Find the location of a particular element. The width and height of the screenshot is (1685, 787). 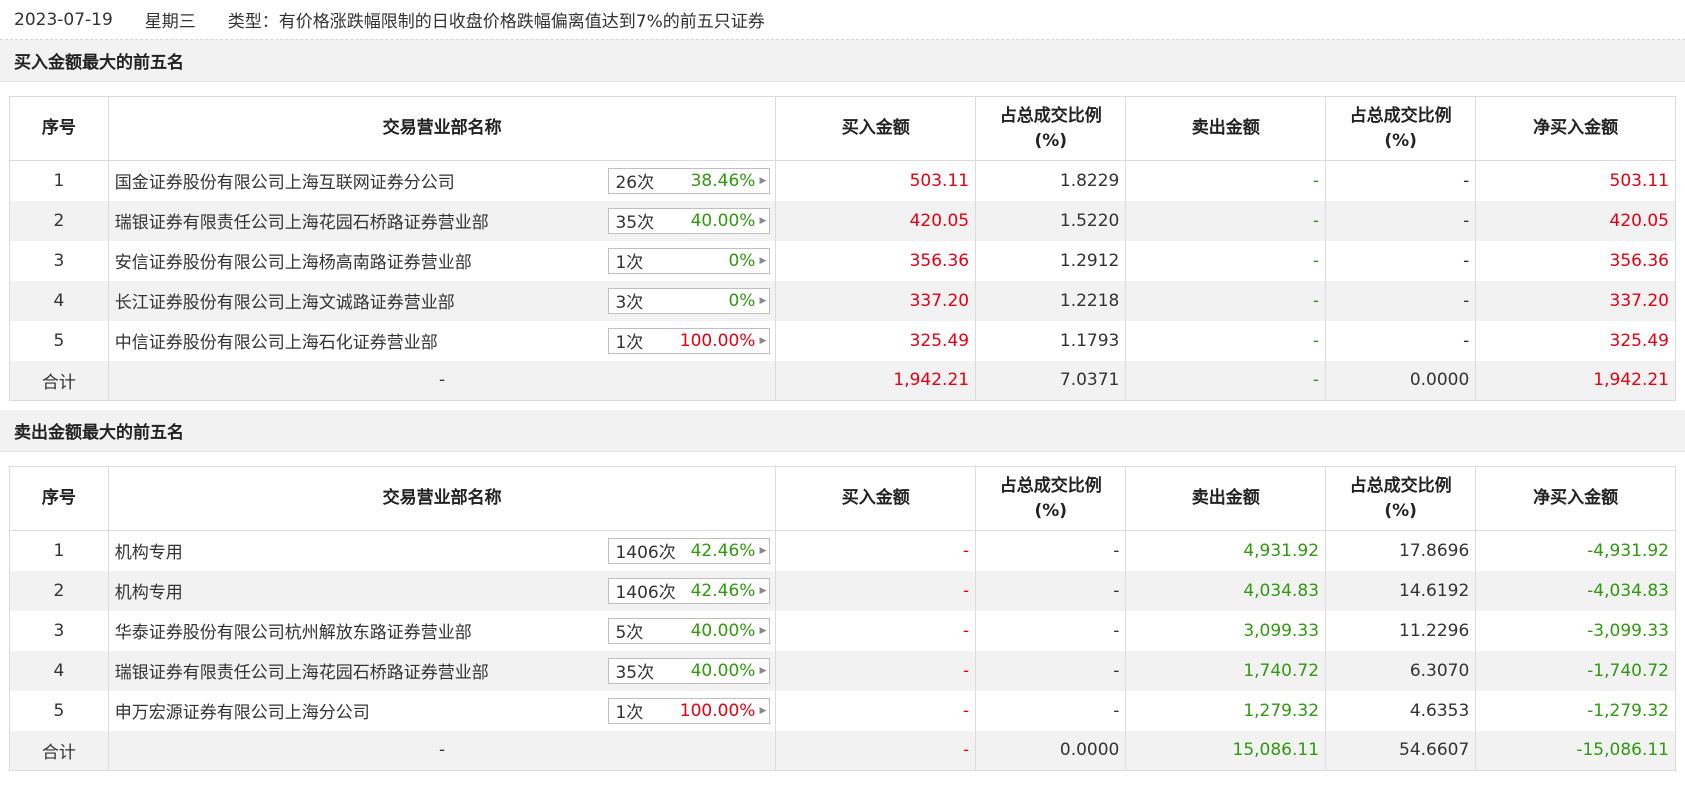

col-branch-name: 交易营业部名称 is located at coordinates (442, 128).